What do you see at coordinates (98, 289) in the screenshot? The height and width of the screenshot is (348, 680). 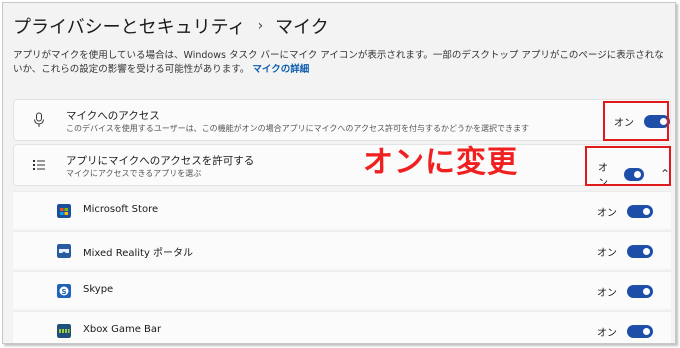 I see `app-name: Skype` at bounding box center [98, 289].